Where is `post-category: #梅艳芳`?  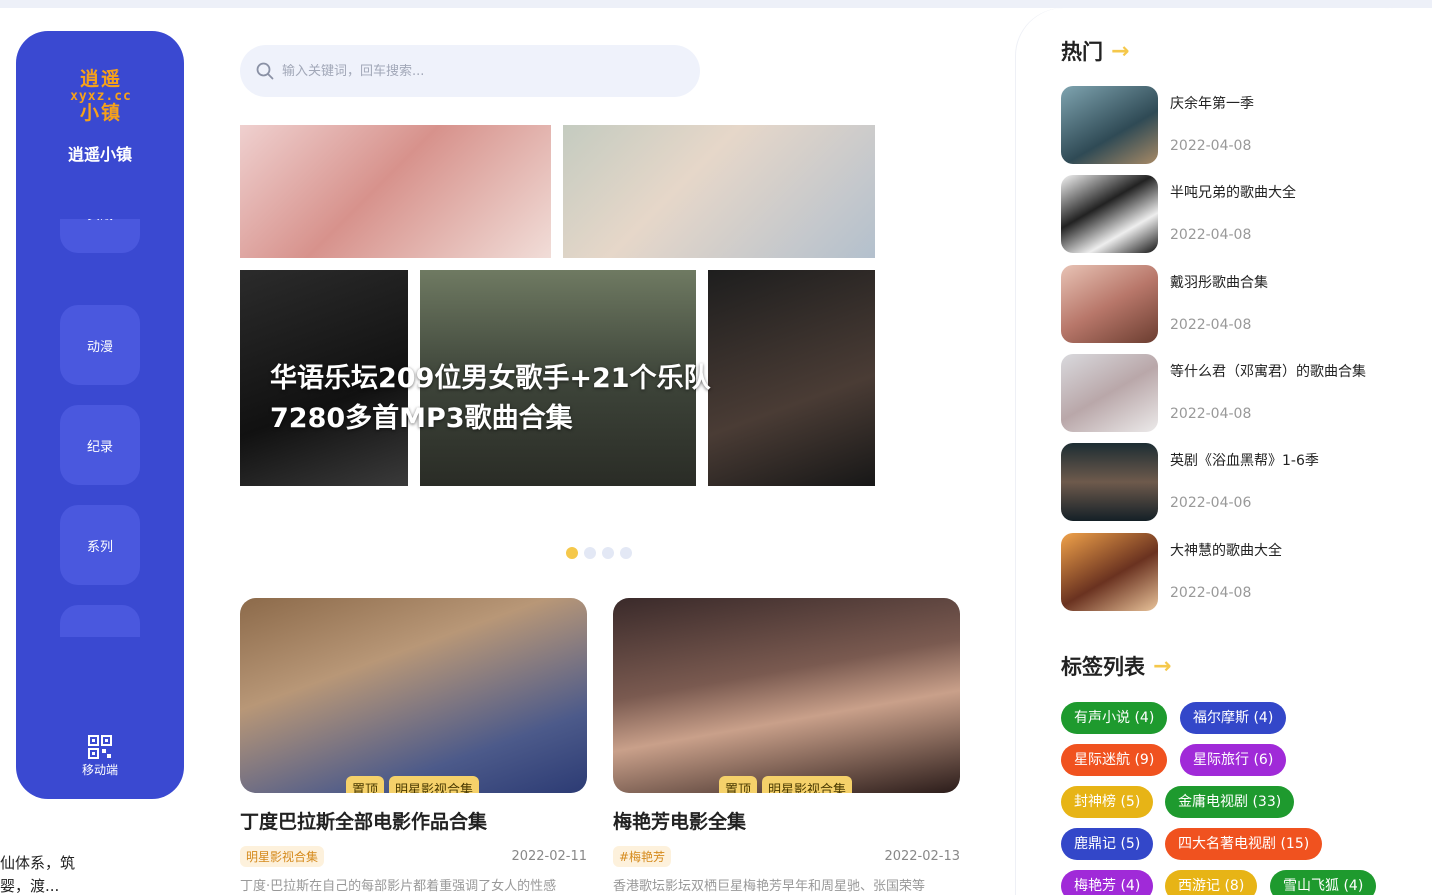 post-category: #梅艳芳 is located at coordinates (642, 856).